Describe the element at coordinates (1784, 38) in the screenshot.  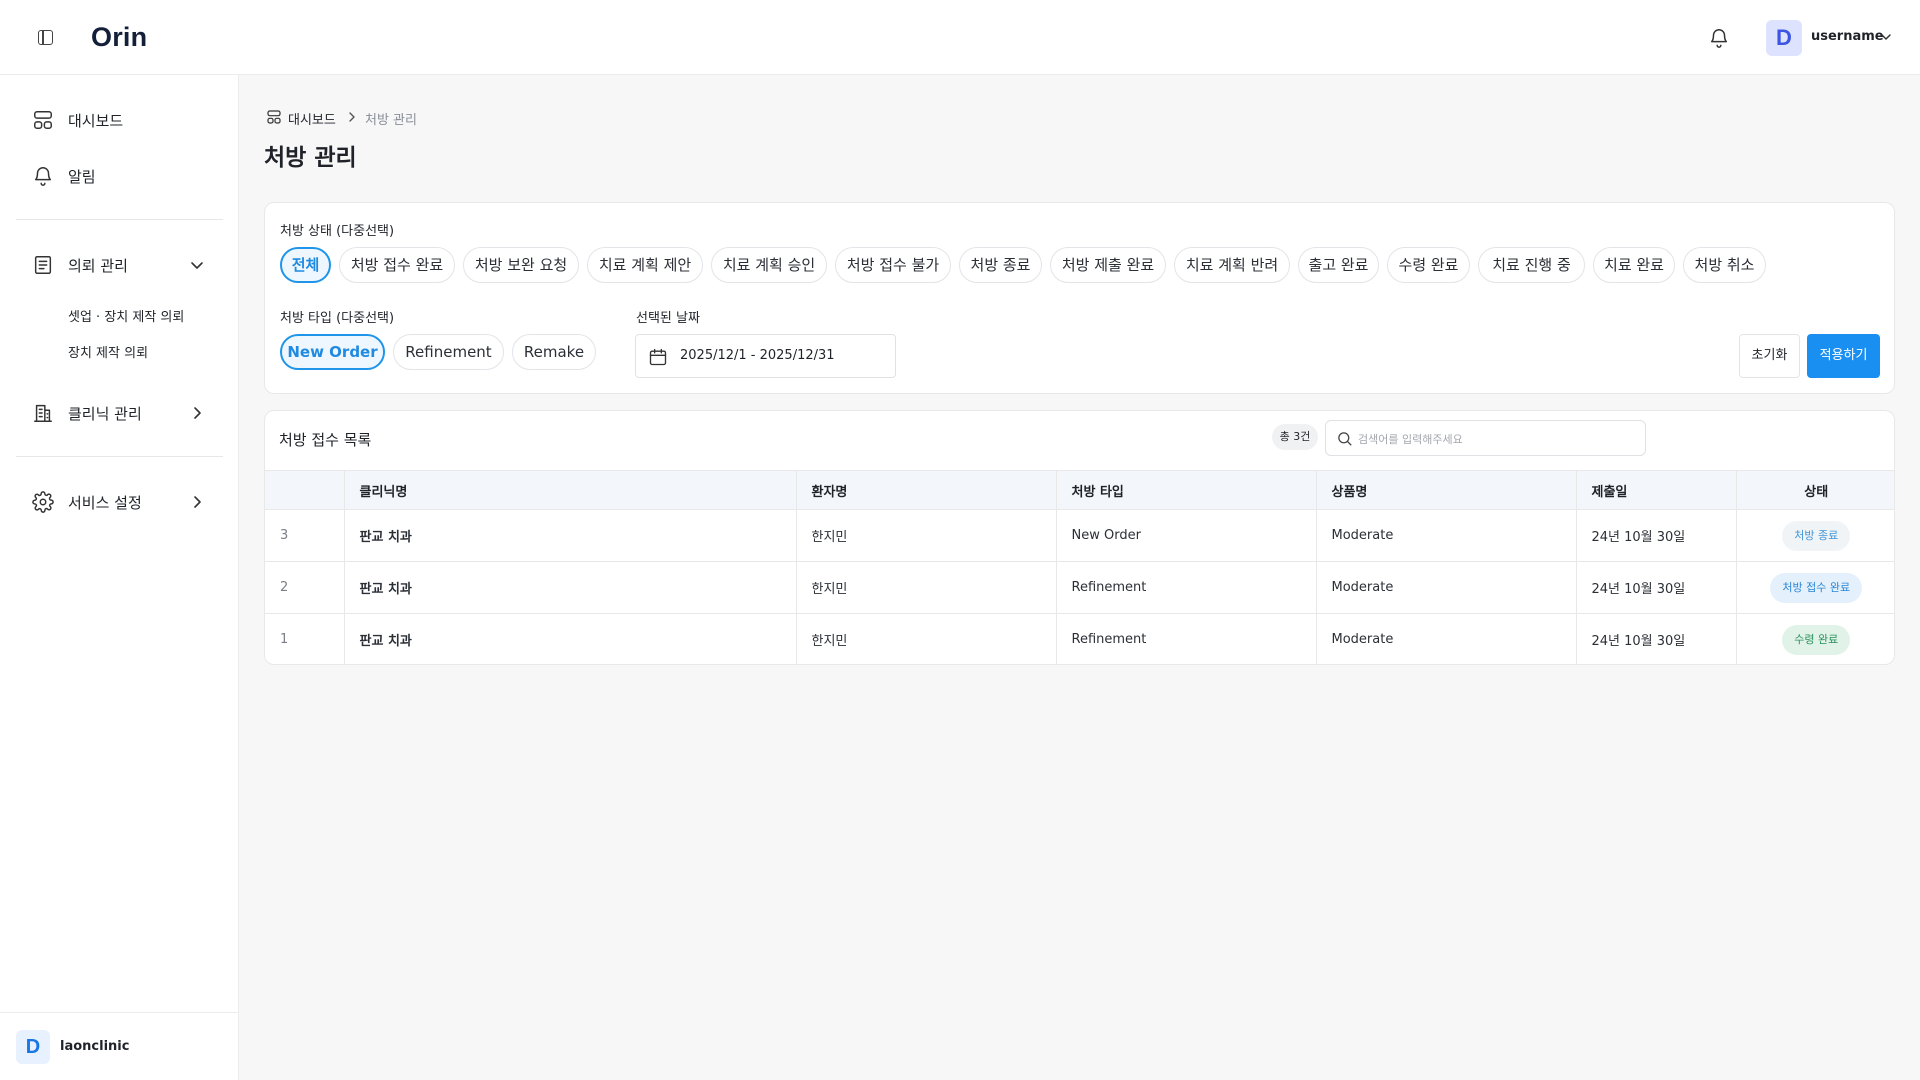
I see `user-avatar: D` at that location.